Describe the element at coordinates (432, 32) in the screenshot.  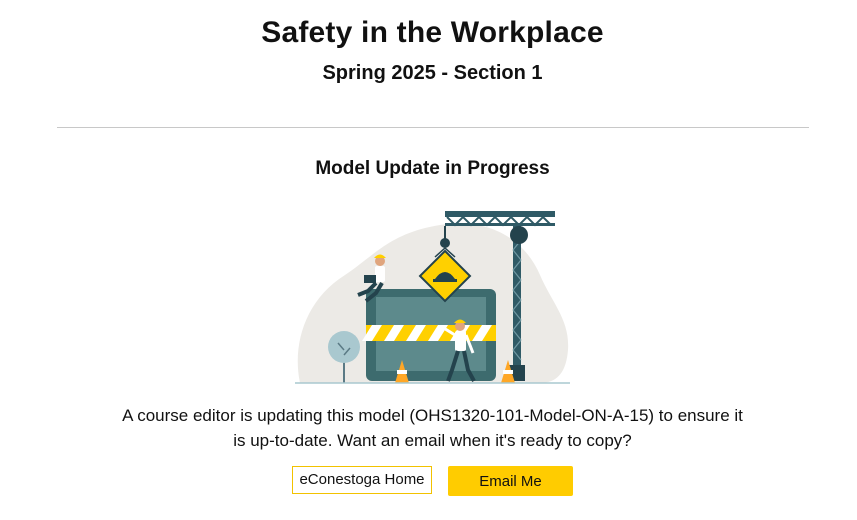
I see `page-title: Safety in the Workplace` at that location.